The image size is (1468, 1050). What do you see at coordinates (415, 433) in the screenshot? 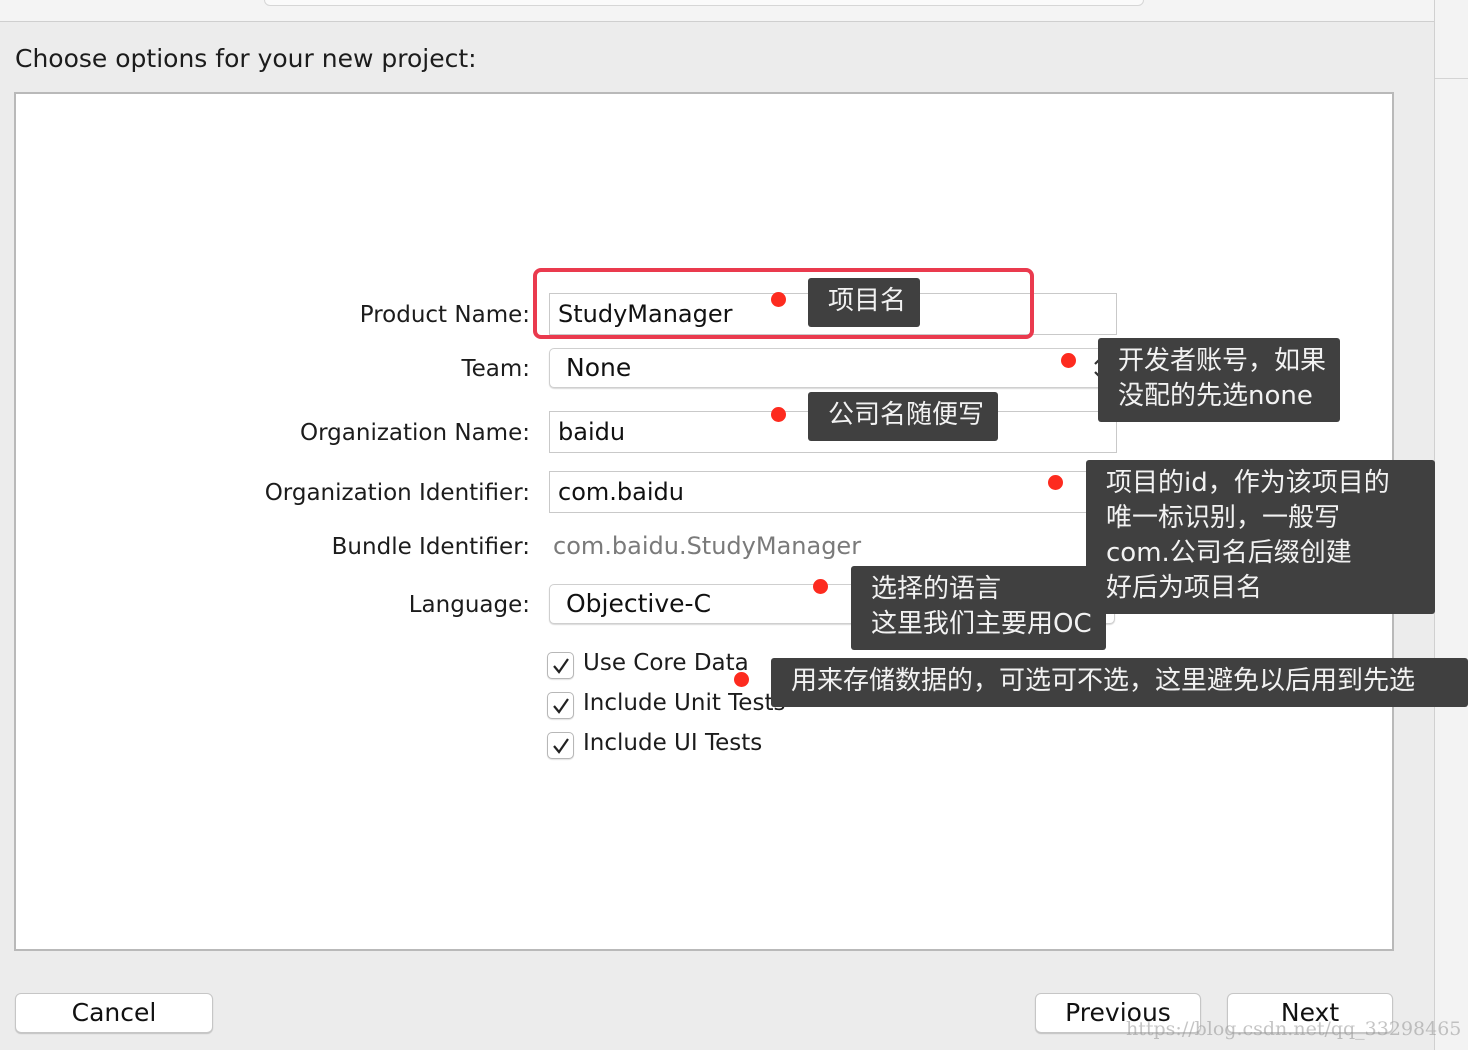
I see `organization-name-label: Organization Name:` at bounding box center [415, 433].